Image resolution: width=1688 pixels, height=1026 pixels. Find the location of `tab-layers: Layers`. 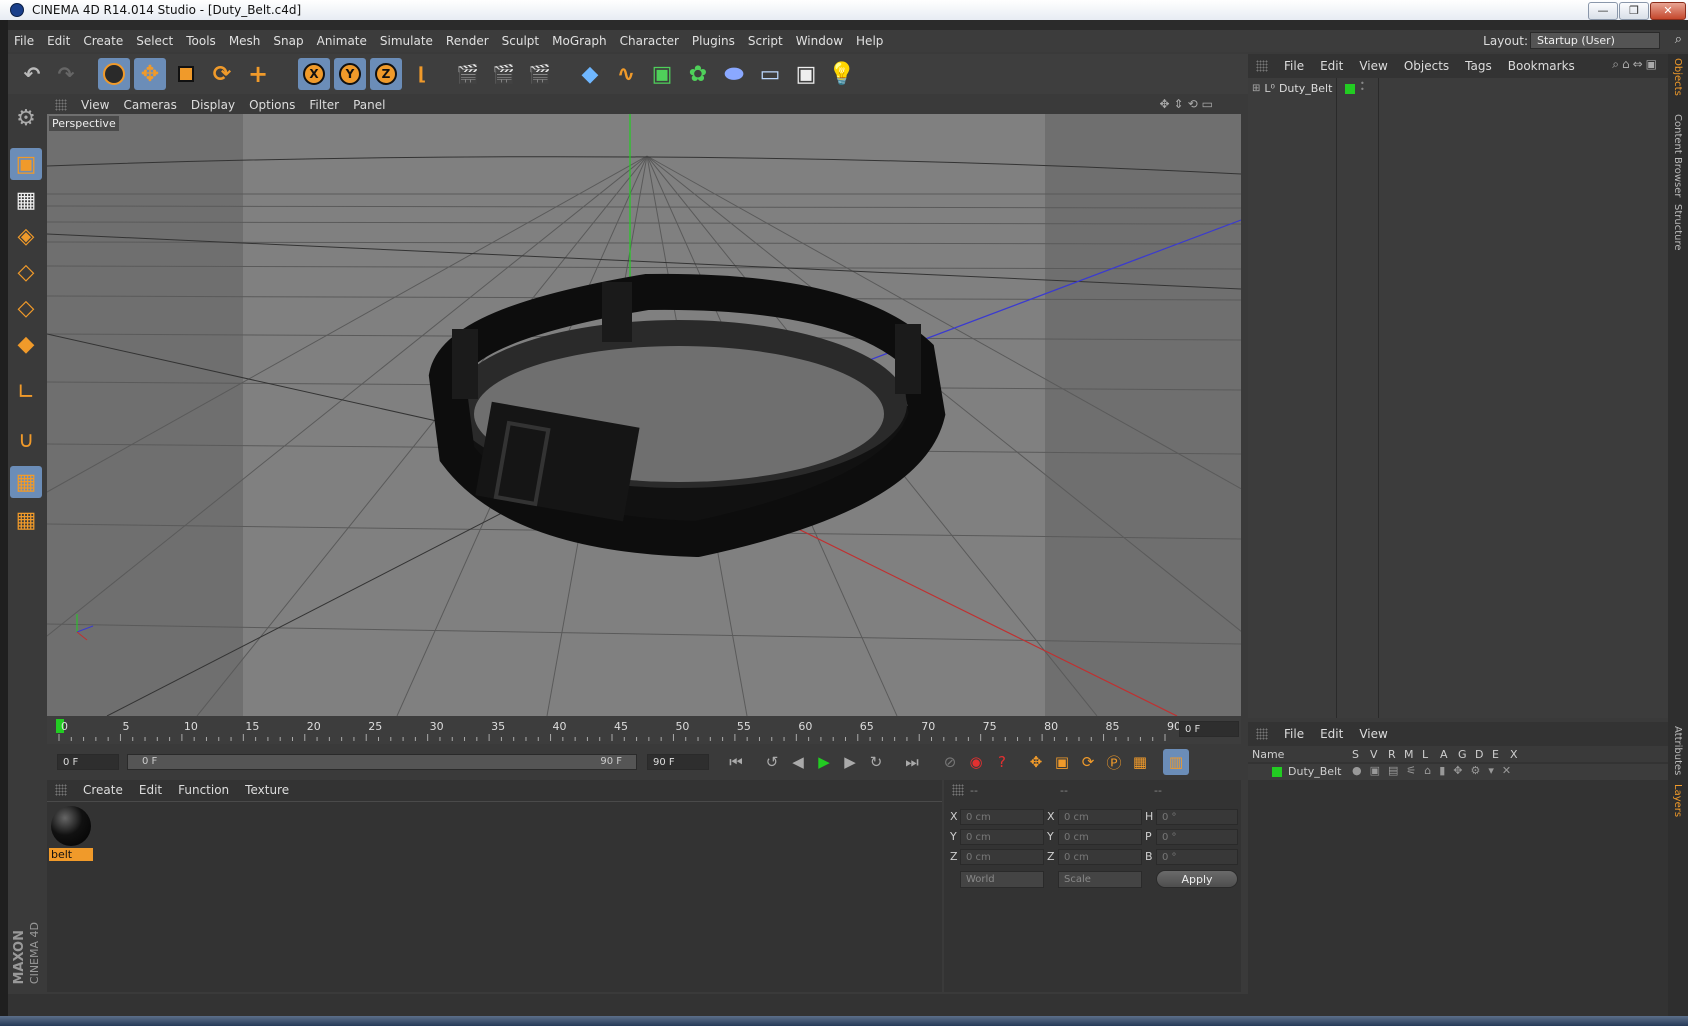

tab-layers: Layers is located at coordinates (1677, 800).